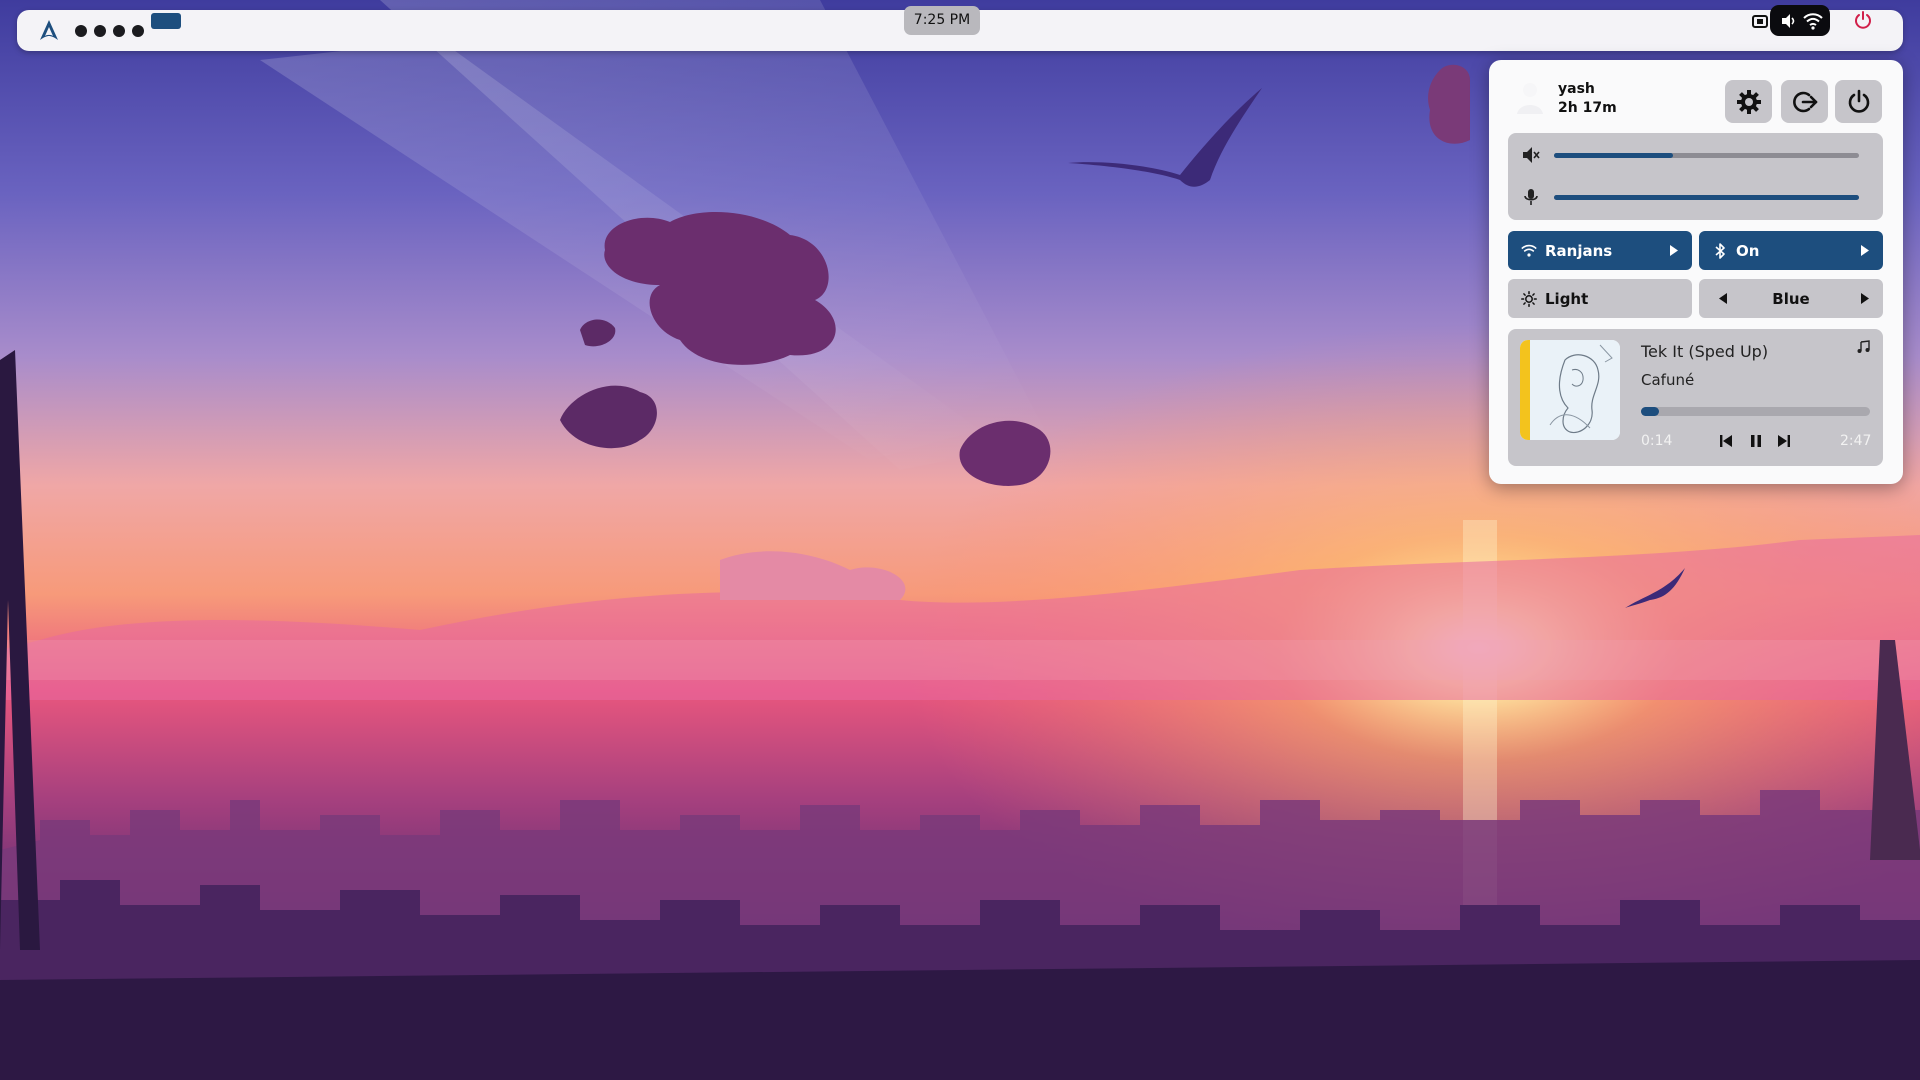 This screenshot has height=1080, width=1920. Describe the element at coordinates (1657, 441) in the screenshot. I see `time-elapsed: 0:14` at that location.